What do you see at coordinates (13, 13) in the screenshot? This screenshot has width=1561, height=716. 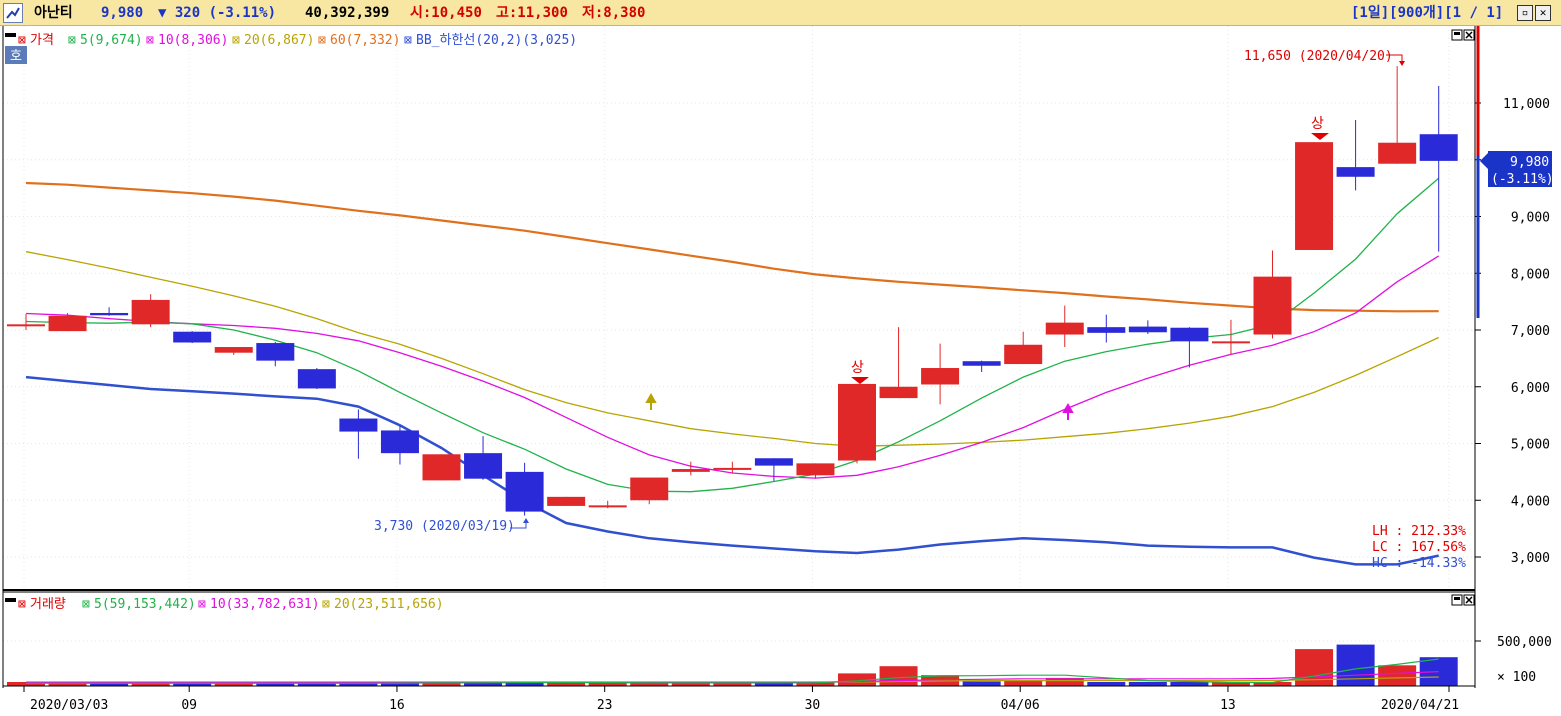 I see `chart-type-icon` at bounding box center [13, 13].